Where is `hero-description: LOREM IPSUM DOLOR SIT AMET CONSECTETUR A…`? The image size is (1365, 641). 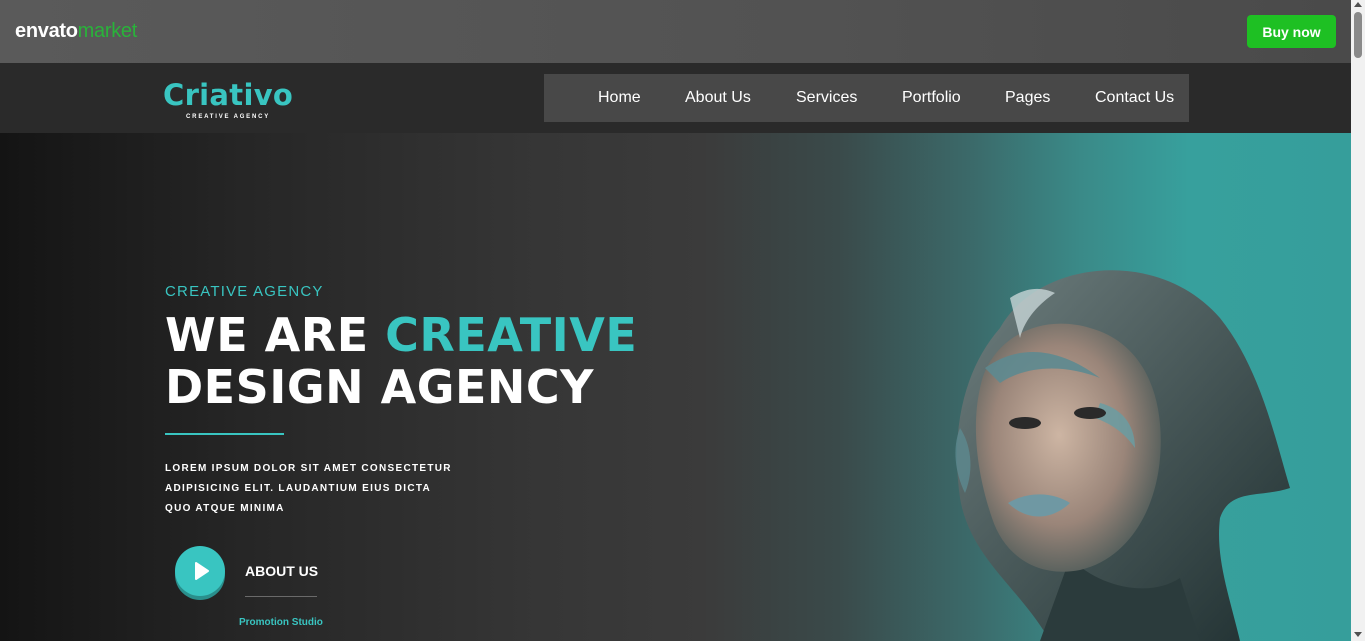
hero-description: LOREM IPSUM DOLOR SIT AMET CONSECTETUR A… is located at coordinates (325, 489).